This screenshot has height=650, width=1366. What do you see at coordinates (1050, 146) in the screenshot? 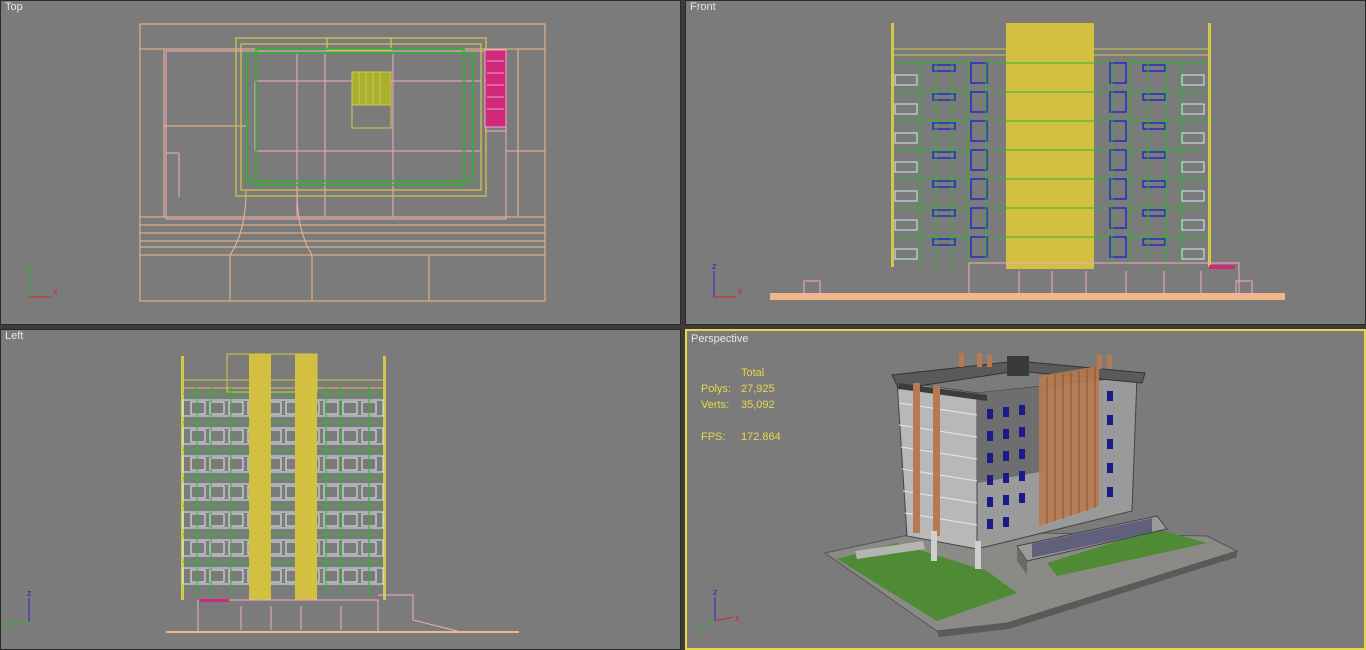
I see `front-central-column` at bounding box center [1050, 146].